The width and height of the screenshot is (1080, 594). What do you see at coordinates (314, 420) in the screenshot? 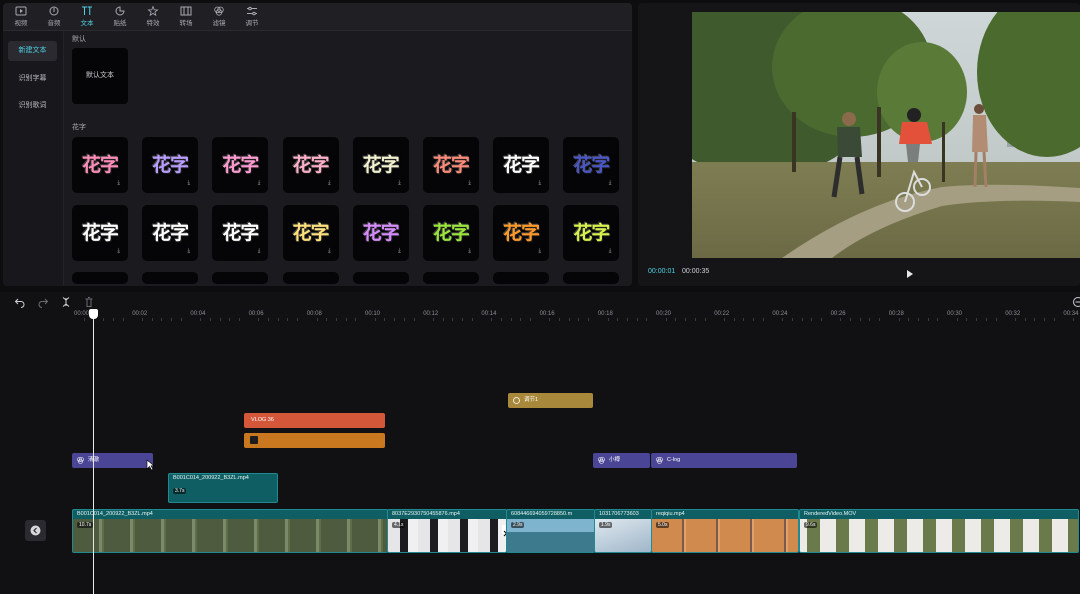
I see `text-clip: VLOG 36` at bounding box center [314, 420].